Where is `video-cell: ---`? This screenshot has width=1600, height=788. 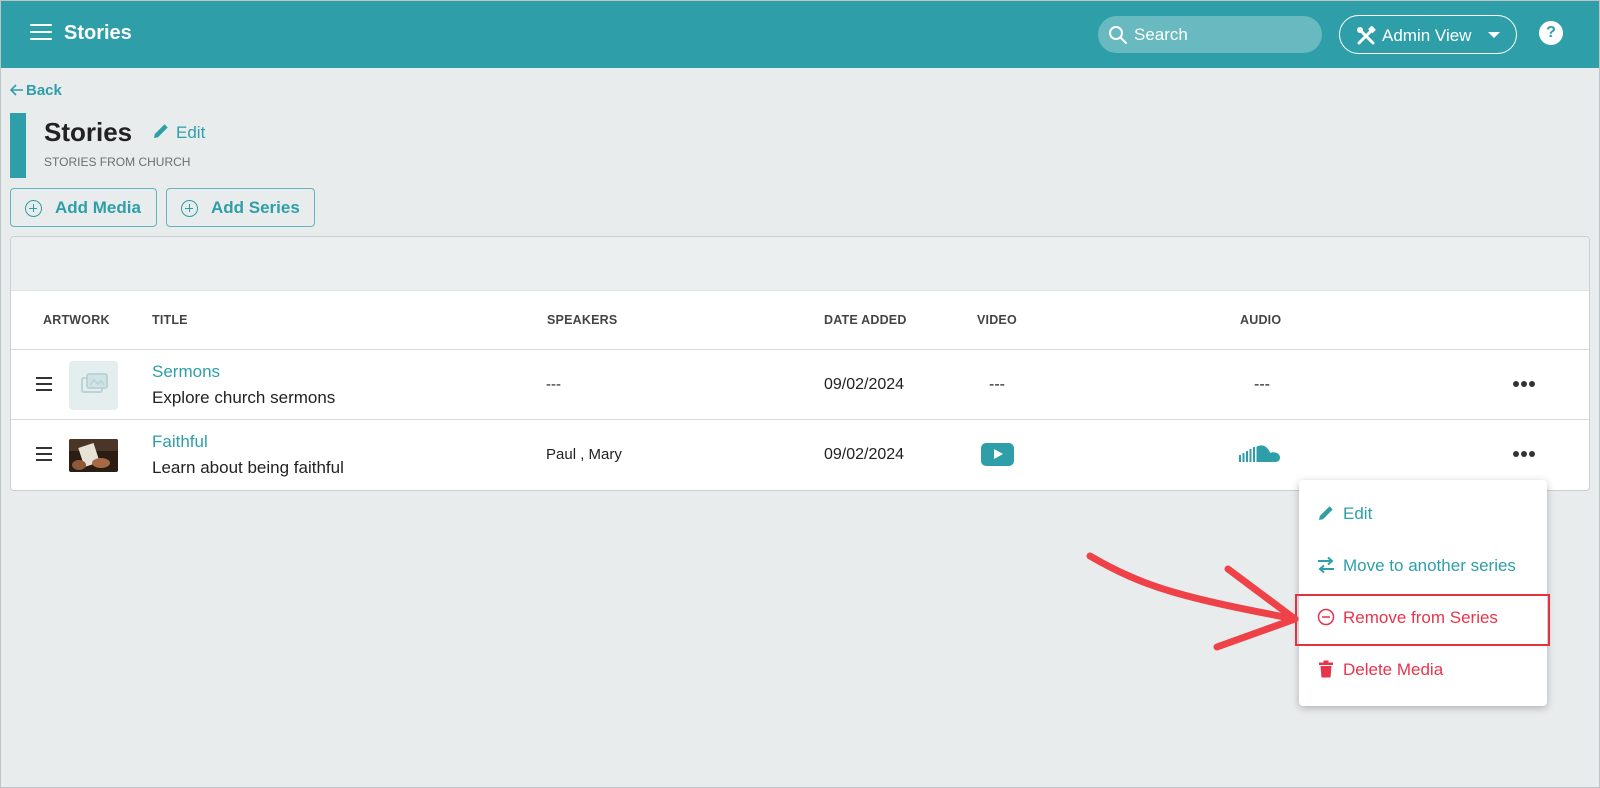
video-cell: --- is located at coordinates (997, 384).